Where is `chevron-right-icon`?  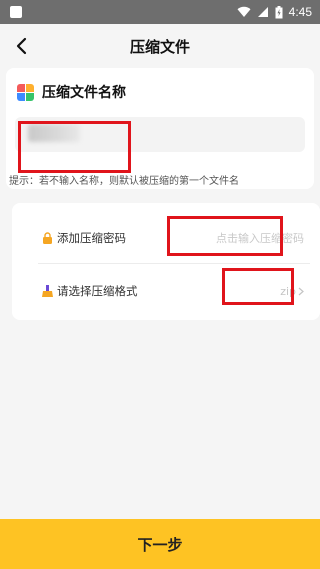
chevron-right-icon is located at coordinates (301, 291).